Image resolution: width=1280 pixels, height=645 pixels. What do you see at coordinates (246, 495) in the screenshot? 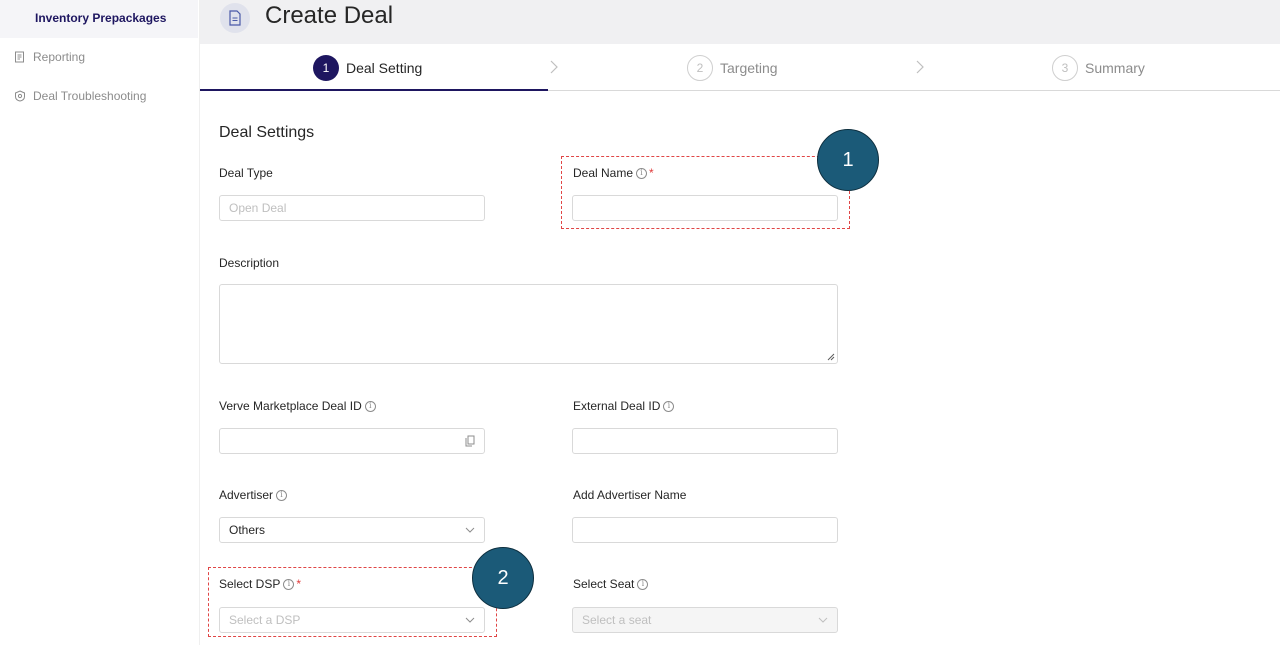
I see `label-text: Advertiser` at bounding box center [246, 495].